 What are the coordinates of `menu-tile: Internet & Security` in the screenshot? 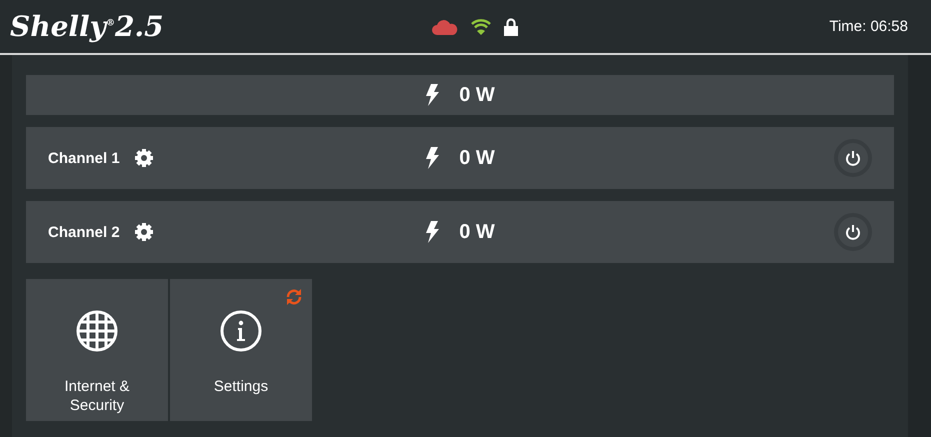 It's located at (97, 350).